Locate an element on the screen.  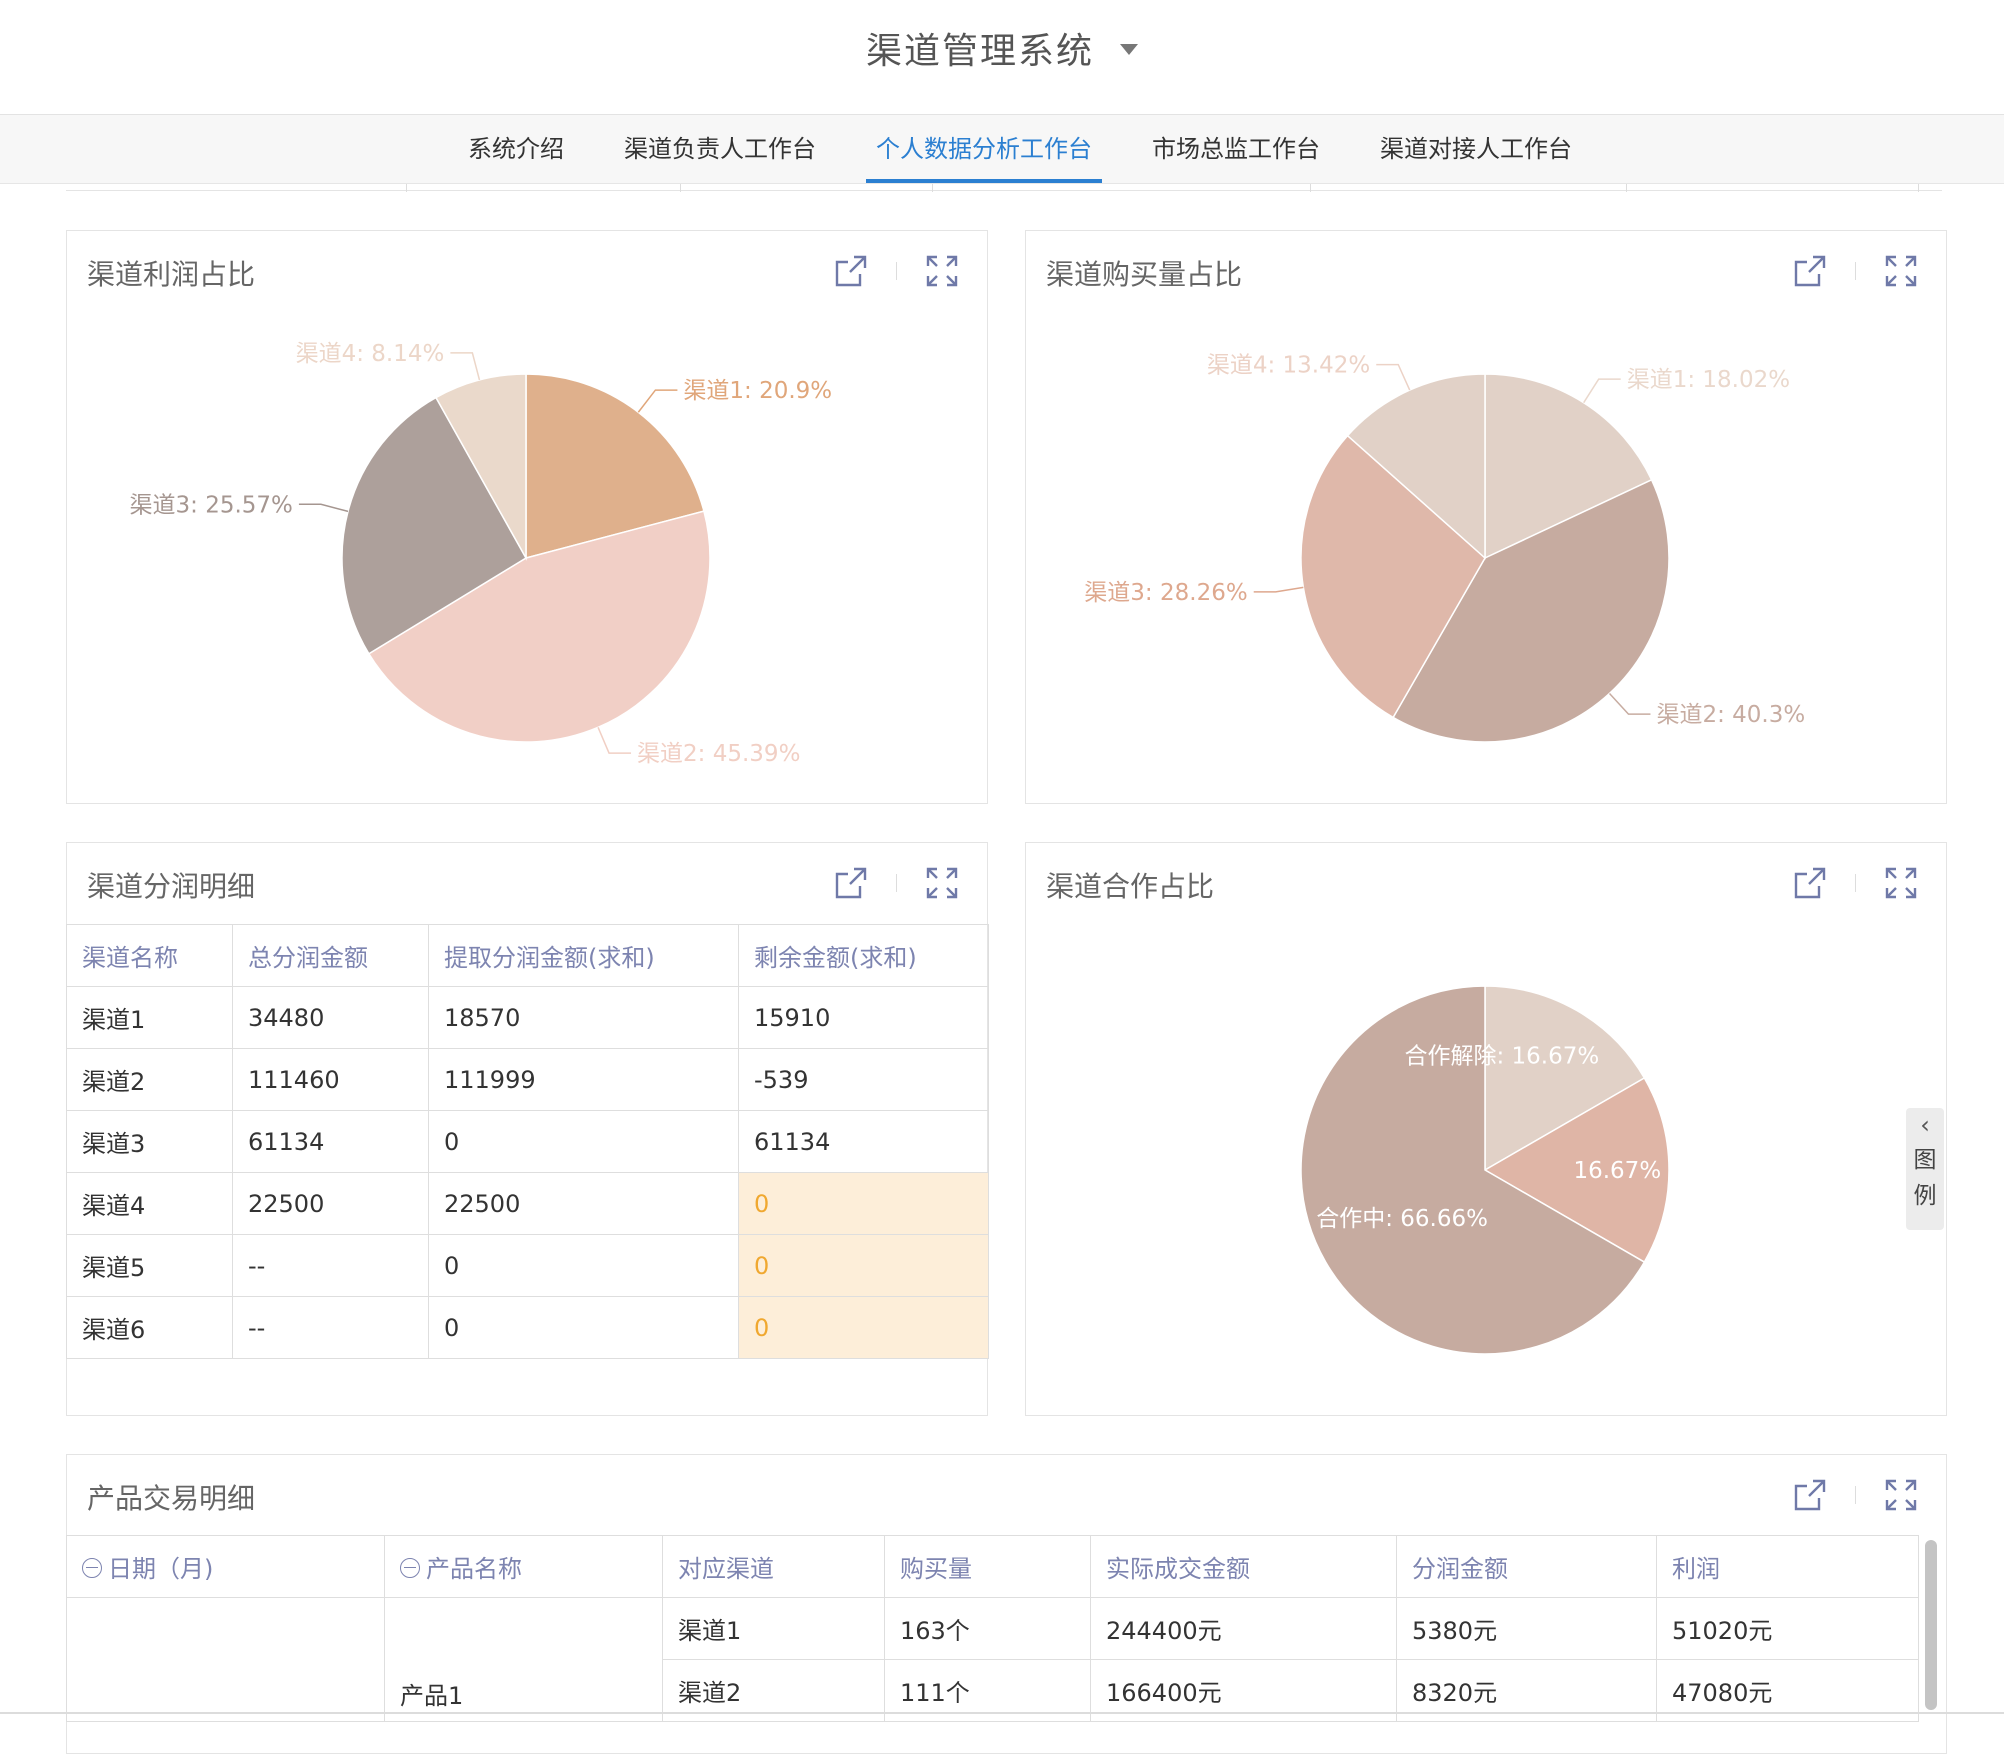
column-header: 提取分润金额(求和) is located at coordinates (583, 955).